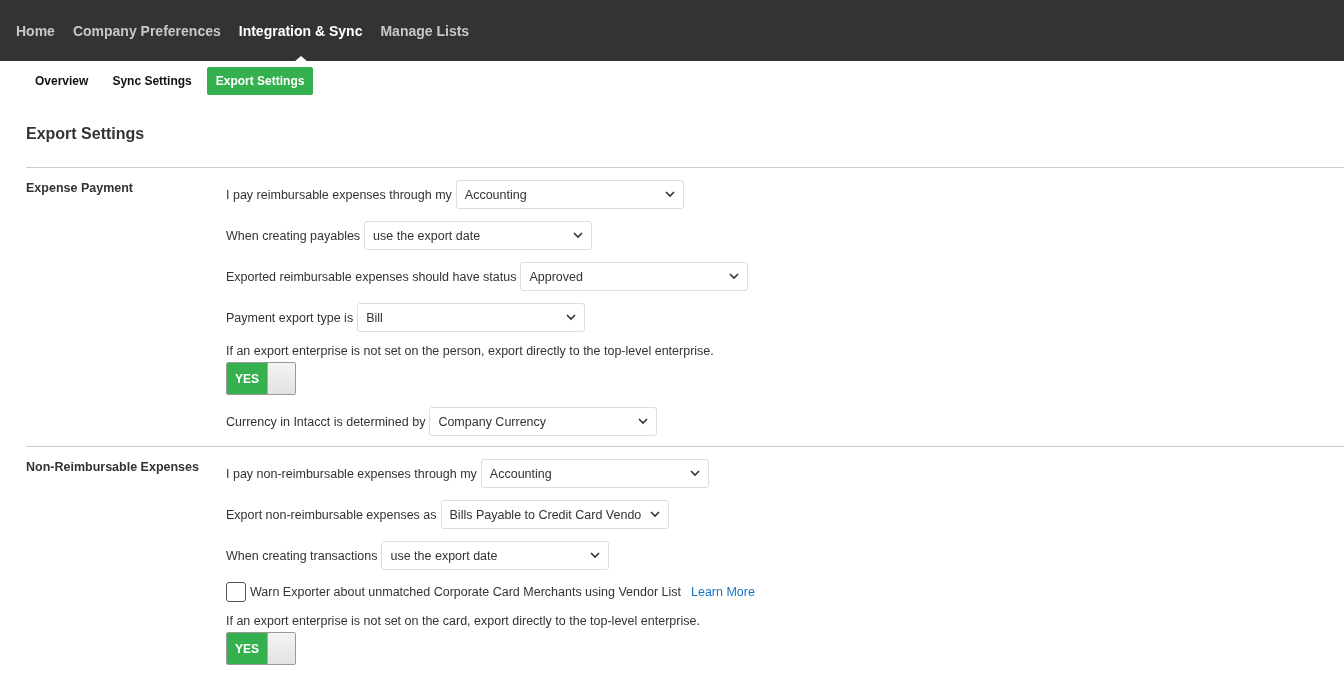 This screenshot has width=1344, height=683. What do you see at coordinates (465, 592) in the screenshot?
I see `checkbox-label: Warn Exporter about unmatched Corporate Card Merchants using Vendor List` at bounding box center [465, 592].